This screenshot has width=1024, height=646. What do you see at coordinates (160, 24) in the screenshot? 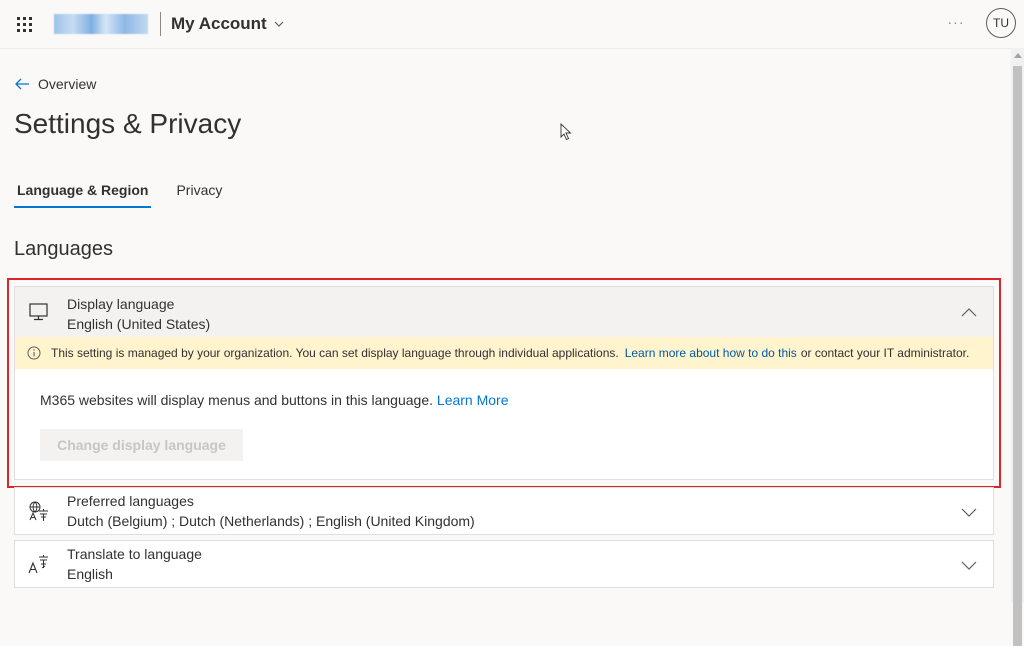
I see `header-divider` at bounding box center [160, 24].